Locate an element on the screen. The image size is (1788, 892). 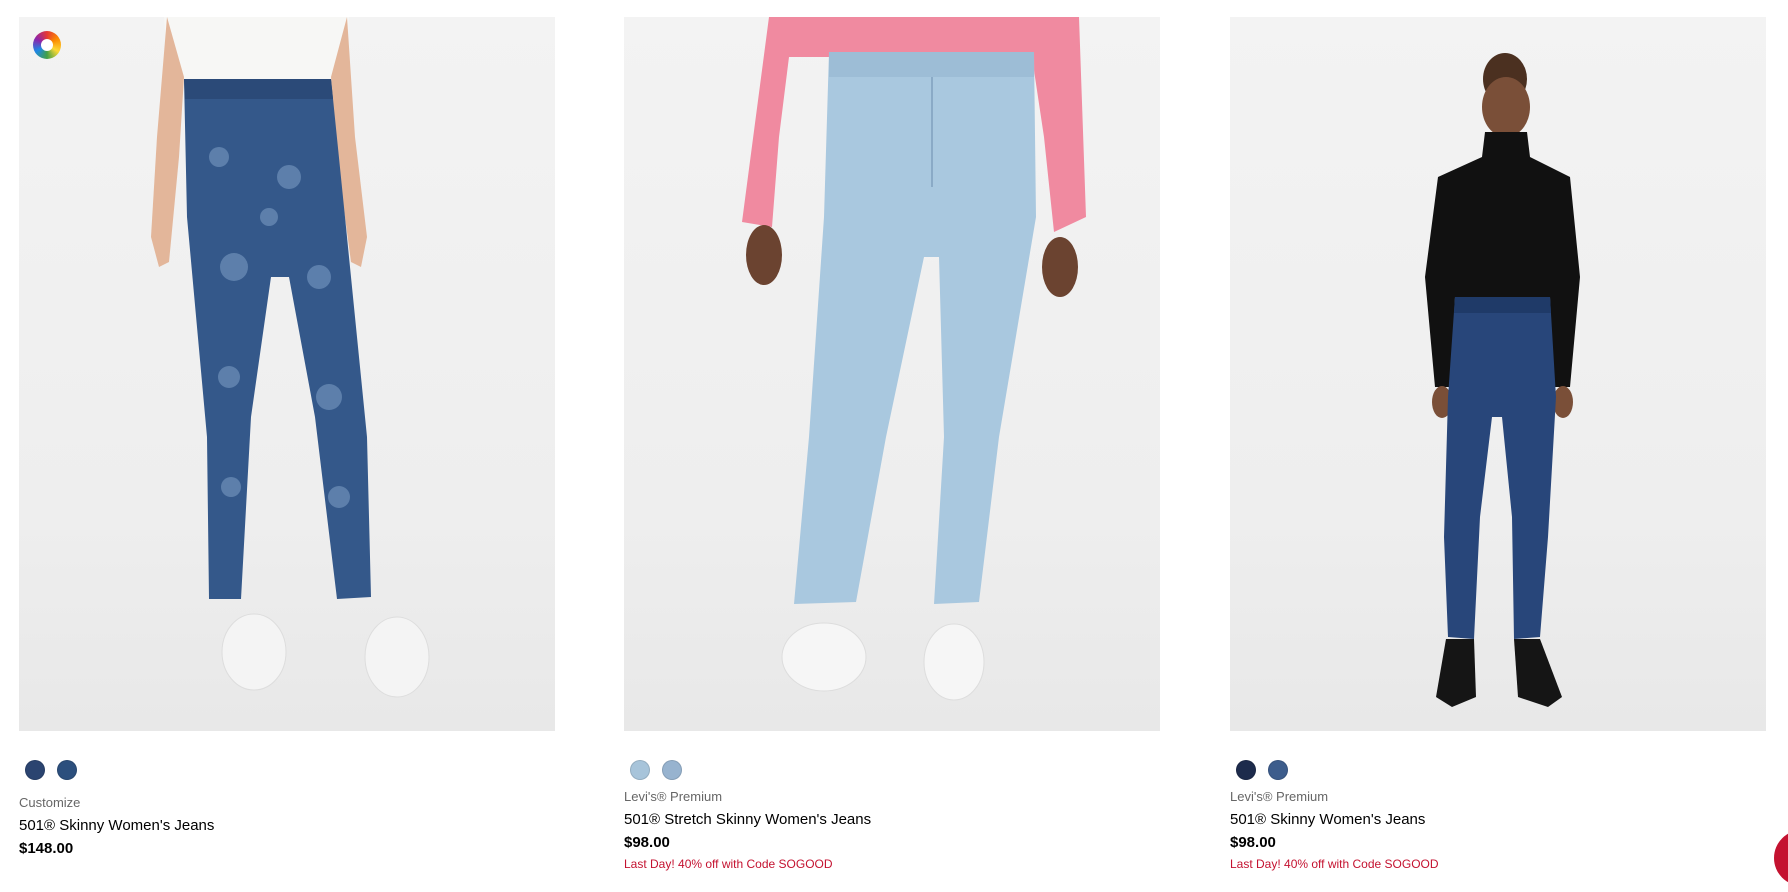
customize-color-wheel-icon is located at coordinates (47, 45).